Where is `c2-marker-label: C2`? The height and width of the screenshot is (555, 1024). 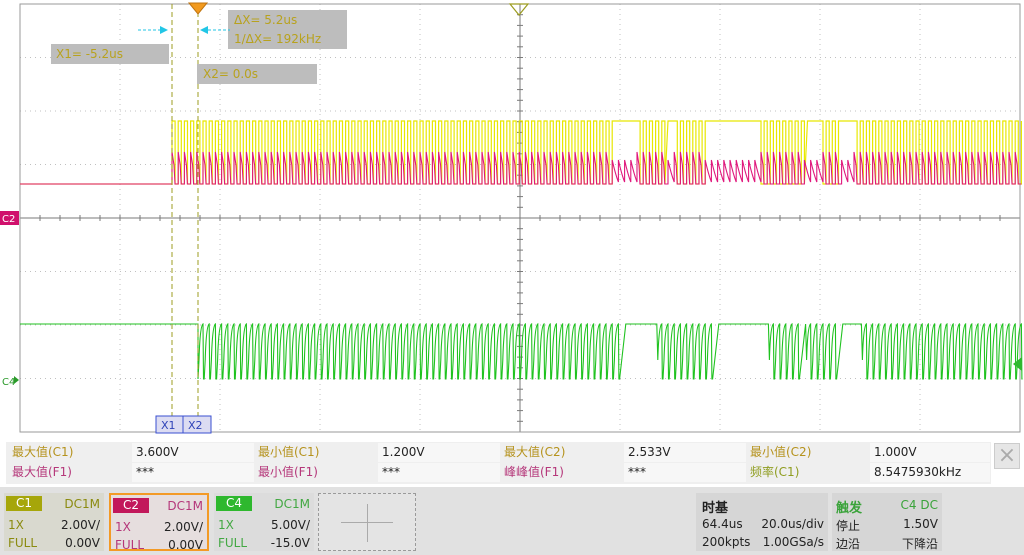 c2-marker-label: C2 is located at coordinates (8, 219).